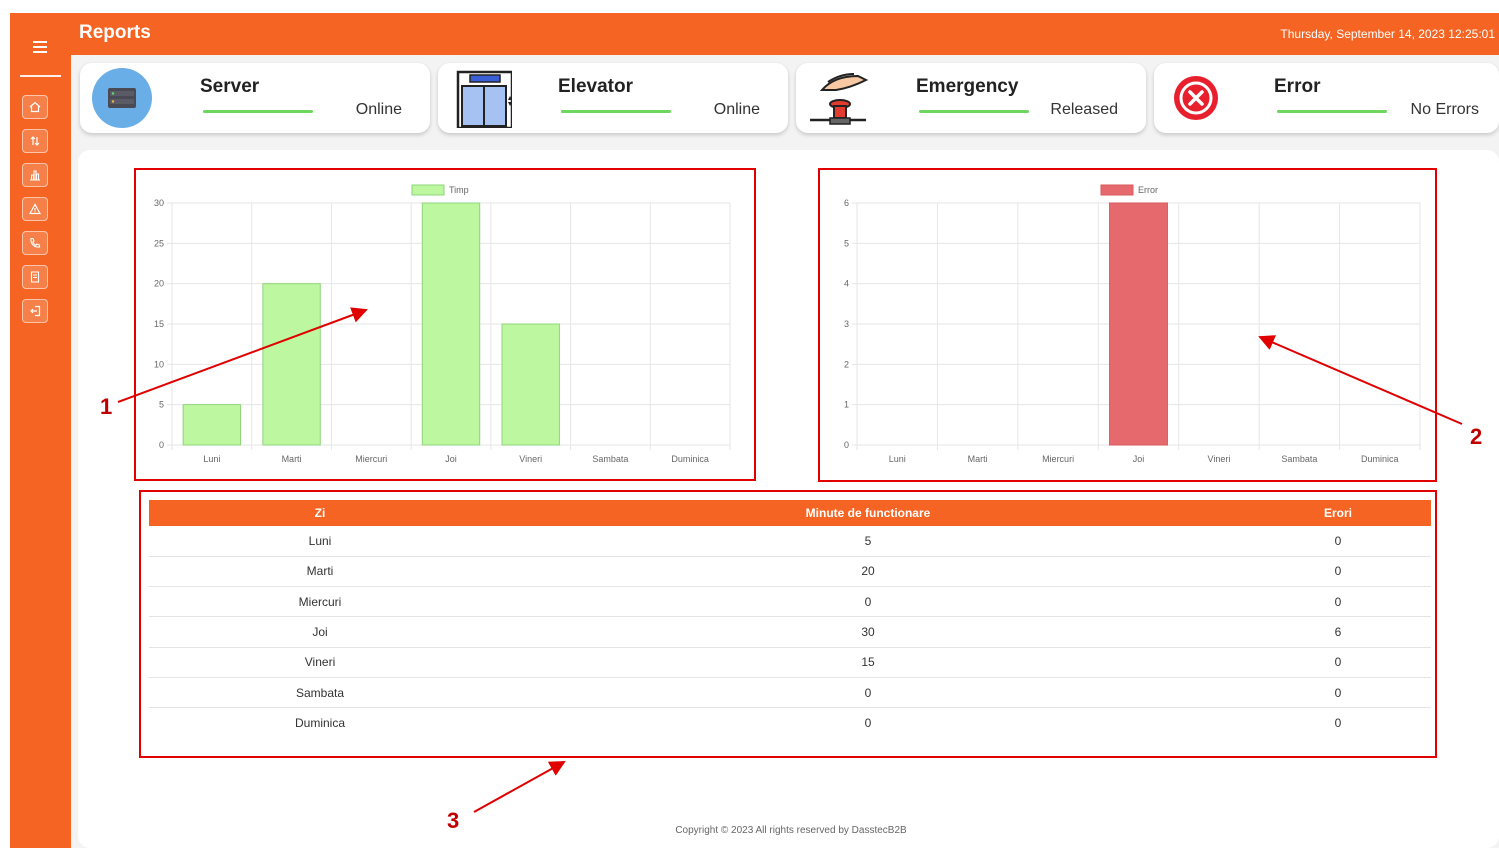 The height and width of the screenshot is (848, 1499). Describe the element at coordinates (1476, 436) in the screenshot. I see `annotation-label-2: 2` at that location.